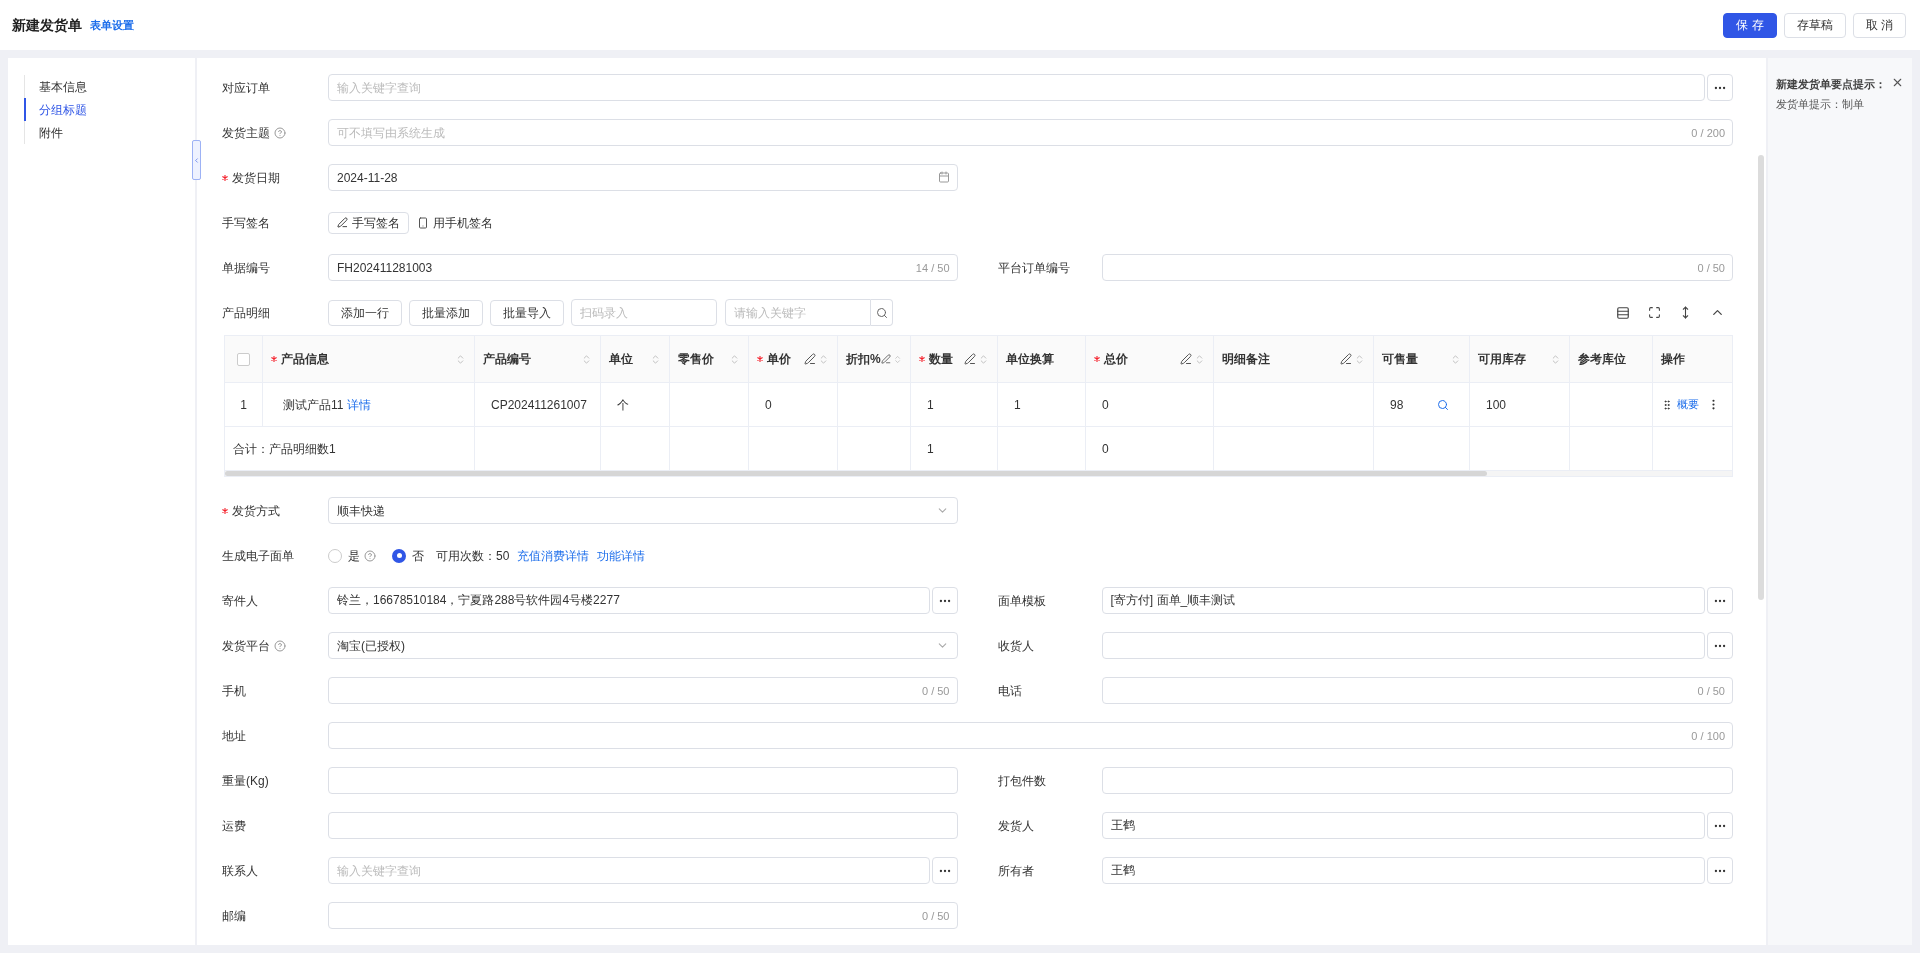  Describe the element at coordinates (359, 404) in the screenshot. I see `detail-link: 详情` at that location.